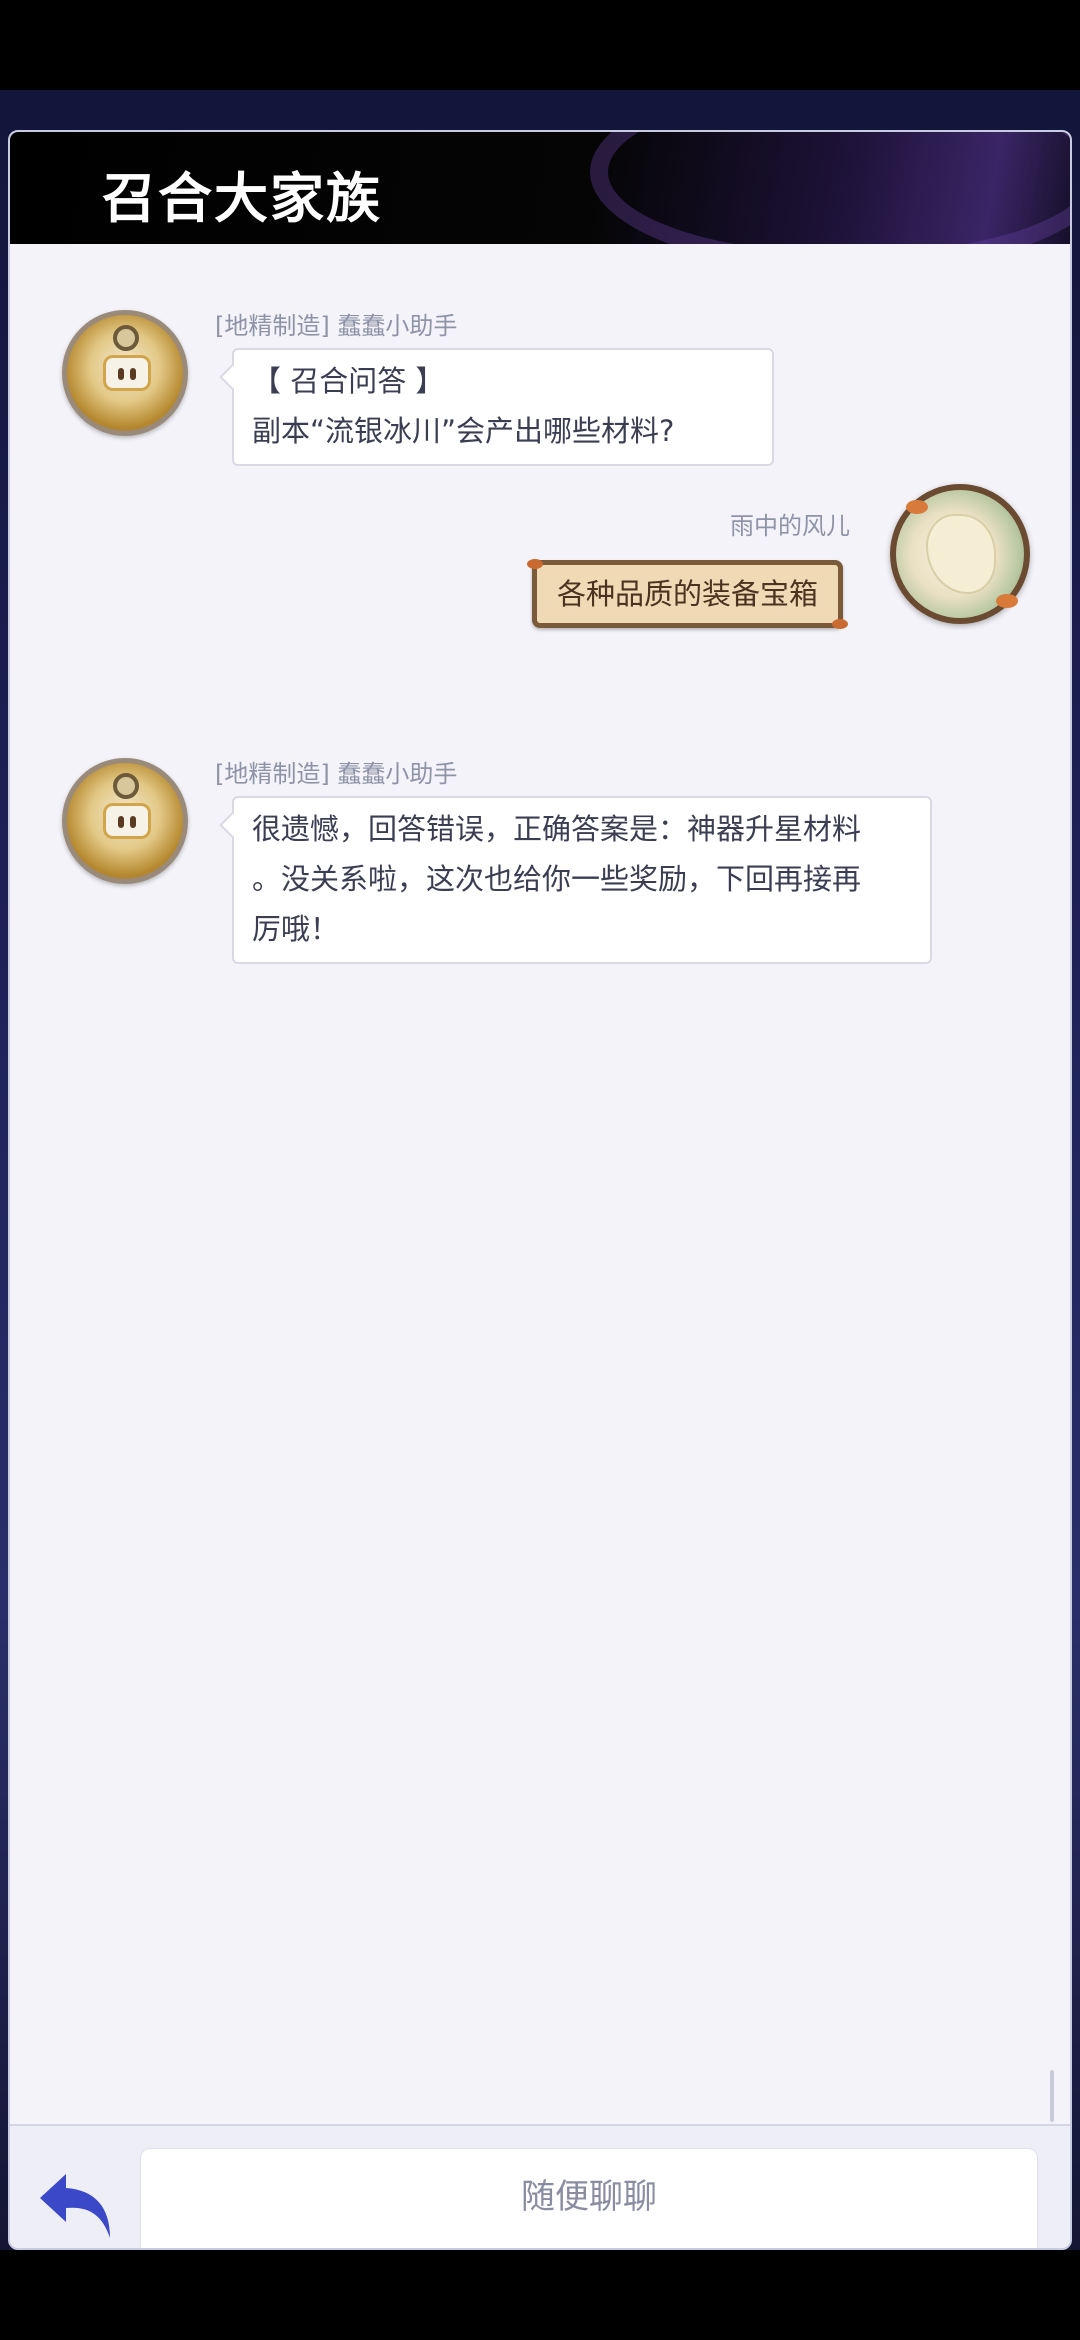  Describe the element at coordinates (790, 526) in the screenshot. I see `message-sender: 雨中的风儿` at that location.